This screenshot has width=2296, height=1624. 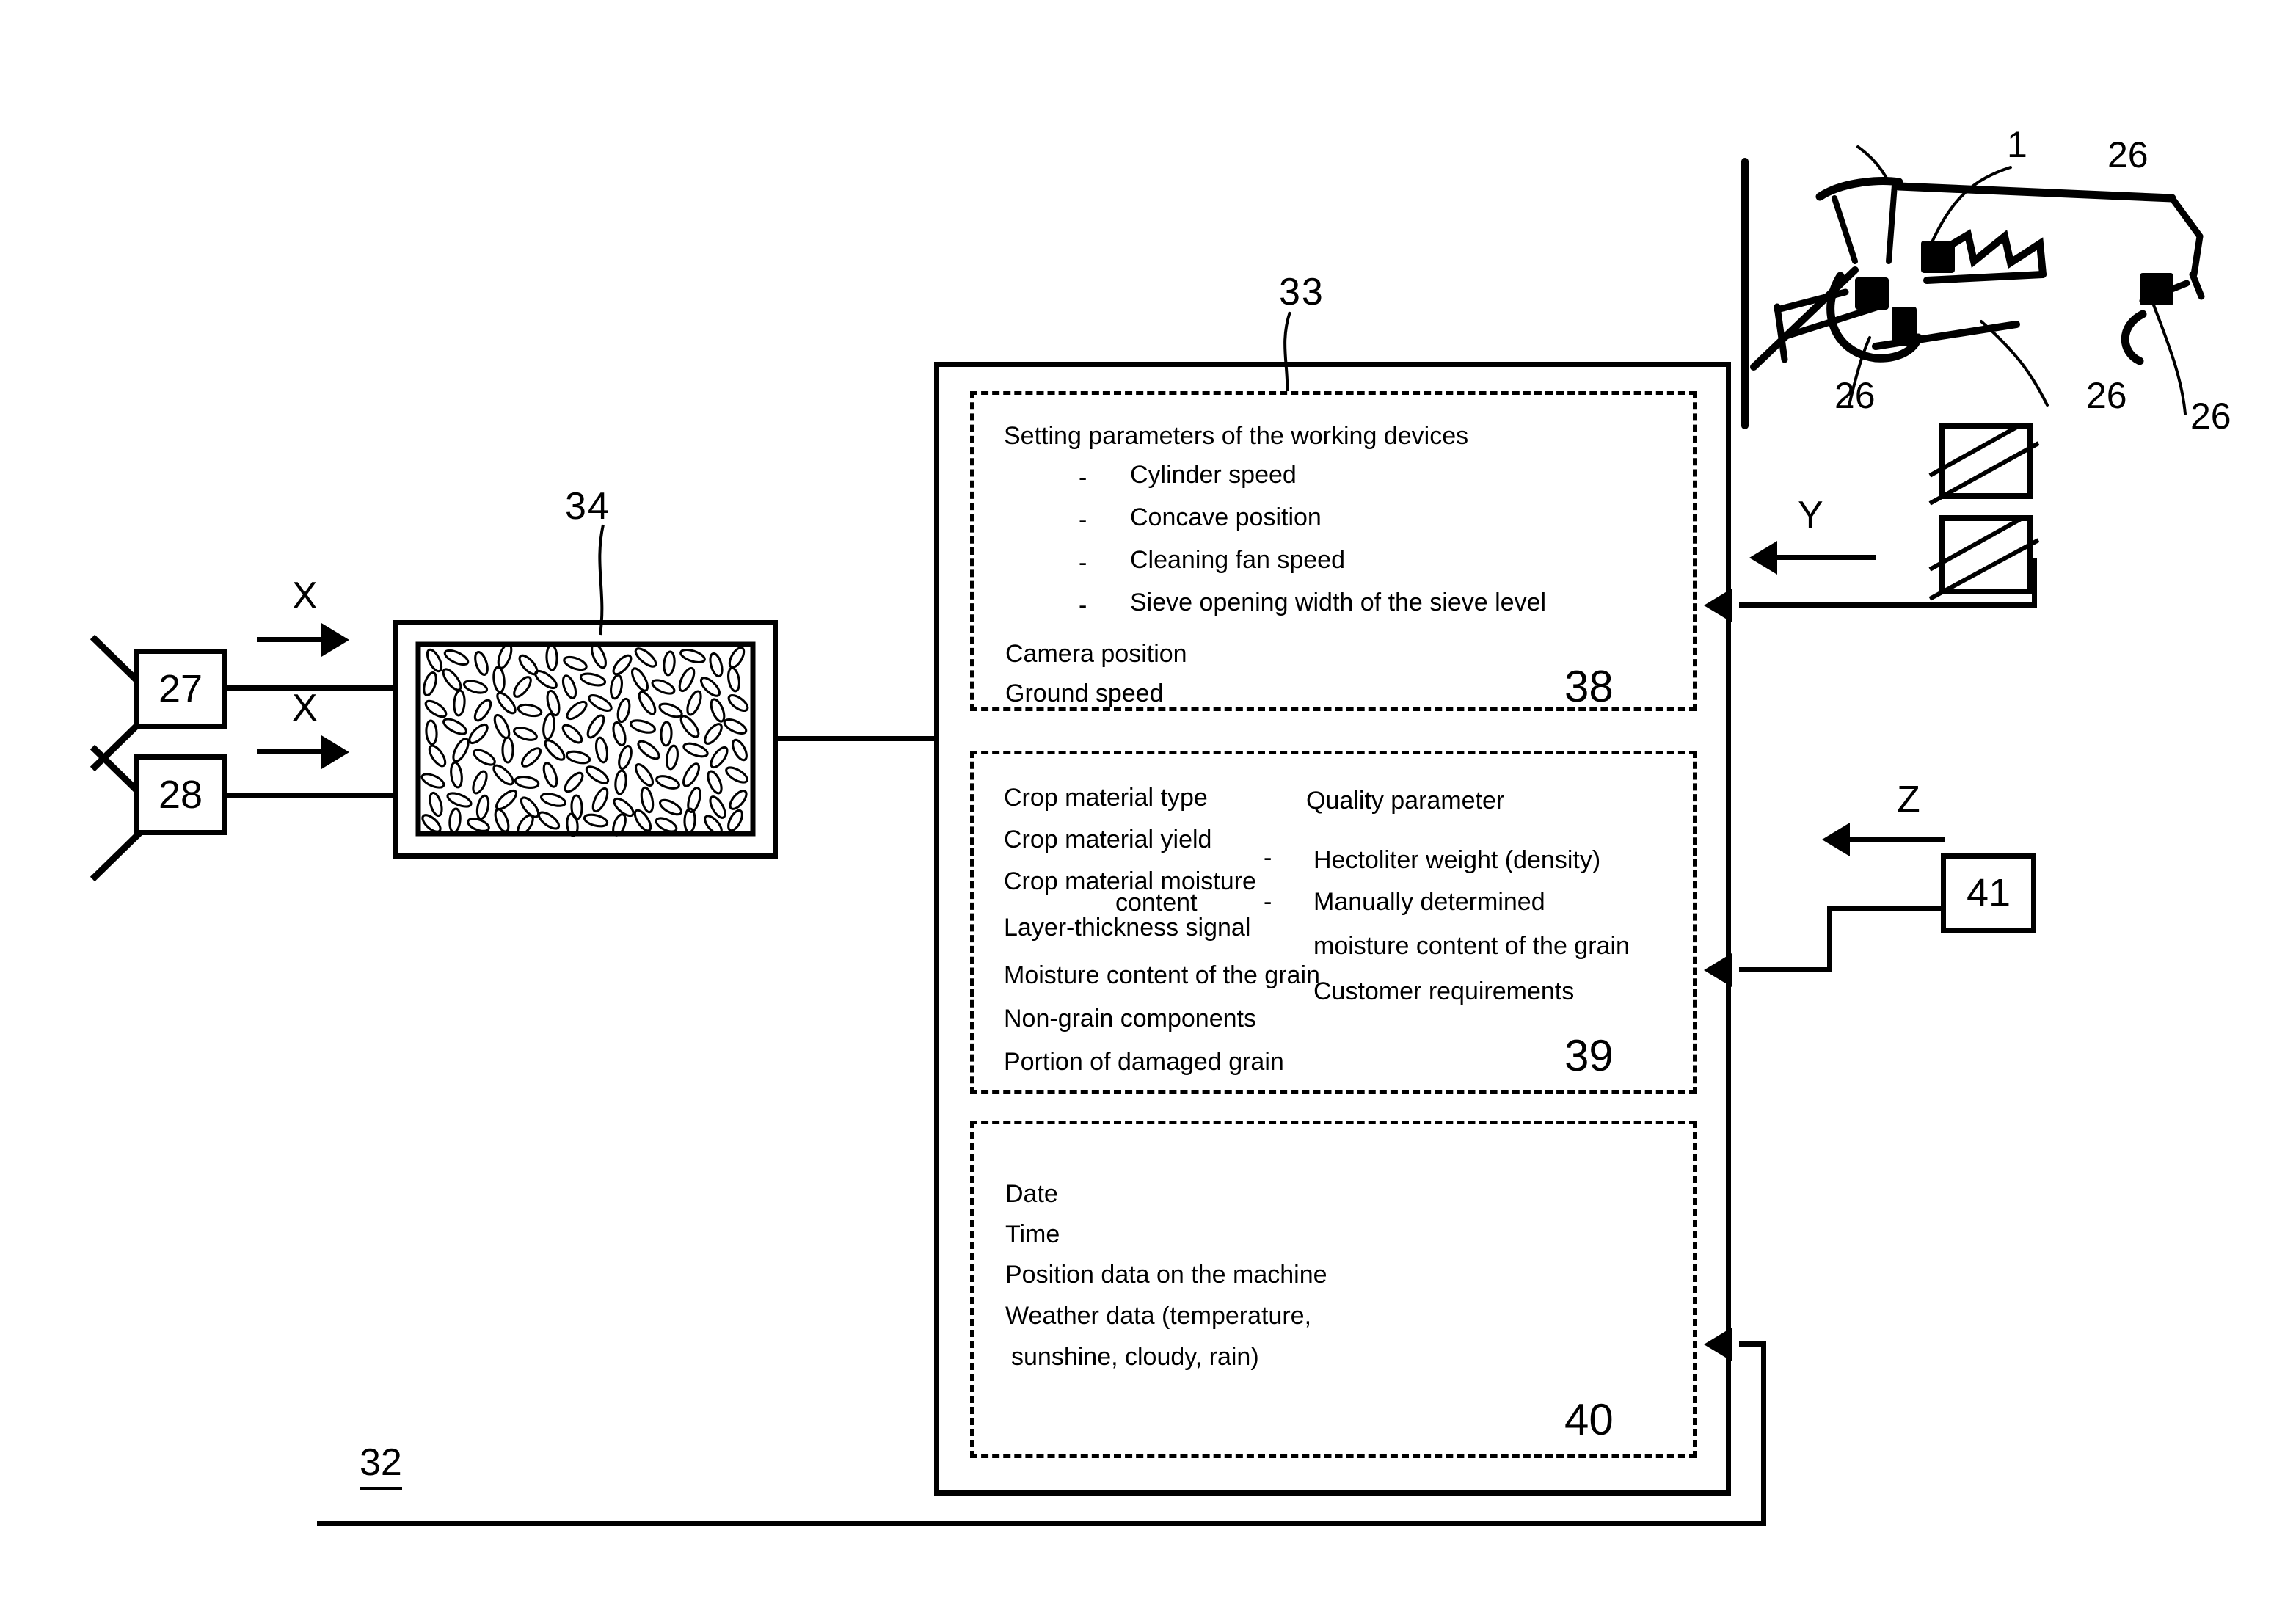 I want to click on flow-arrow-z-shaft, so click(x=1897, y=839).